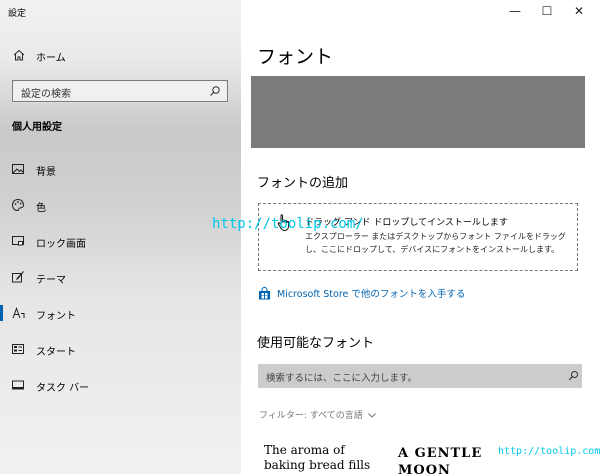  I want to click on store-link-label: Microsoft Store で他のフォントを入手する, so click(371, 294).